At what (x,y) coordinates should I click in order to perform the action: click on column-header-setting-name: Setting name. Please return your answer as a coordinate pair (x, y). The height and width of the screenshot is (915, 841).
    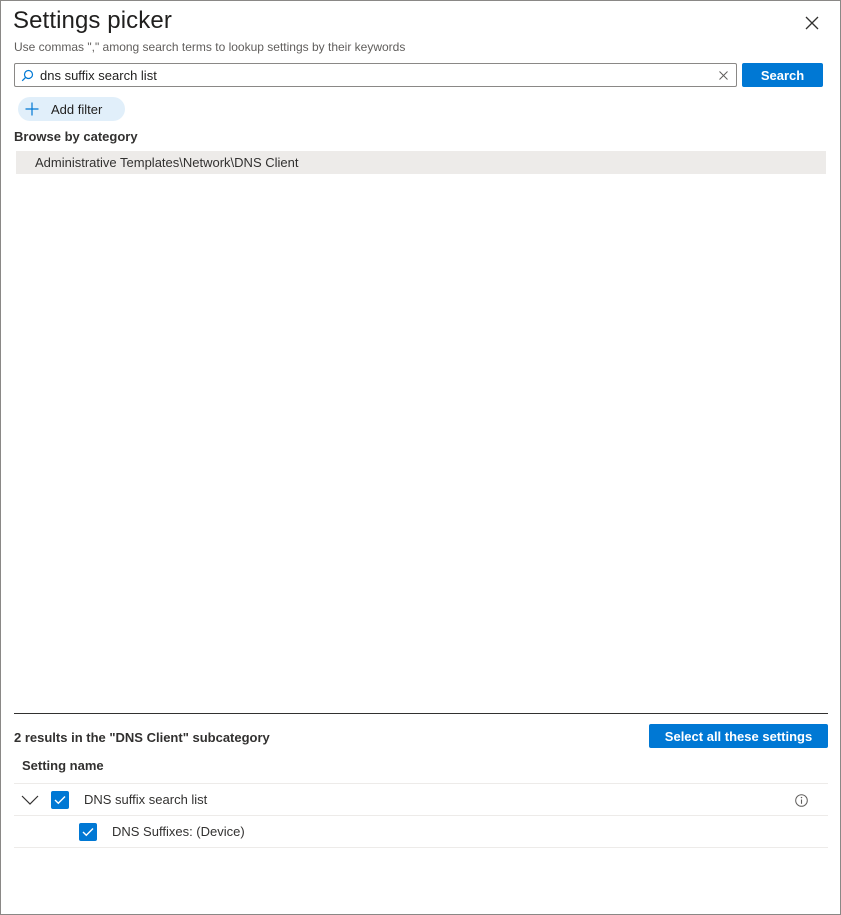
    Looking at the image, I should click on (63, 765).